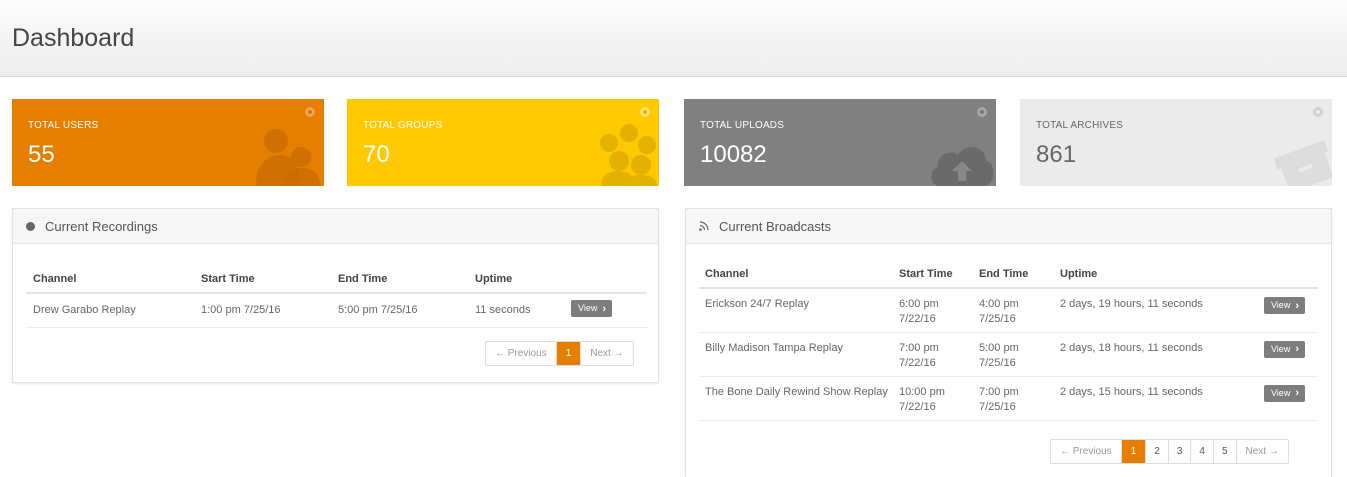 The width and height of the screenshot is (1347, 477). Describe the element at coordinates (1008, 226) in the screenshot. I see `panel-heading: Current Broadcasts` at that location.